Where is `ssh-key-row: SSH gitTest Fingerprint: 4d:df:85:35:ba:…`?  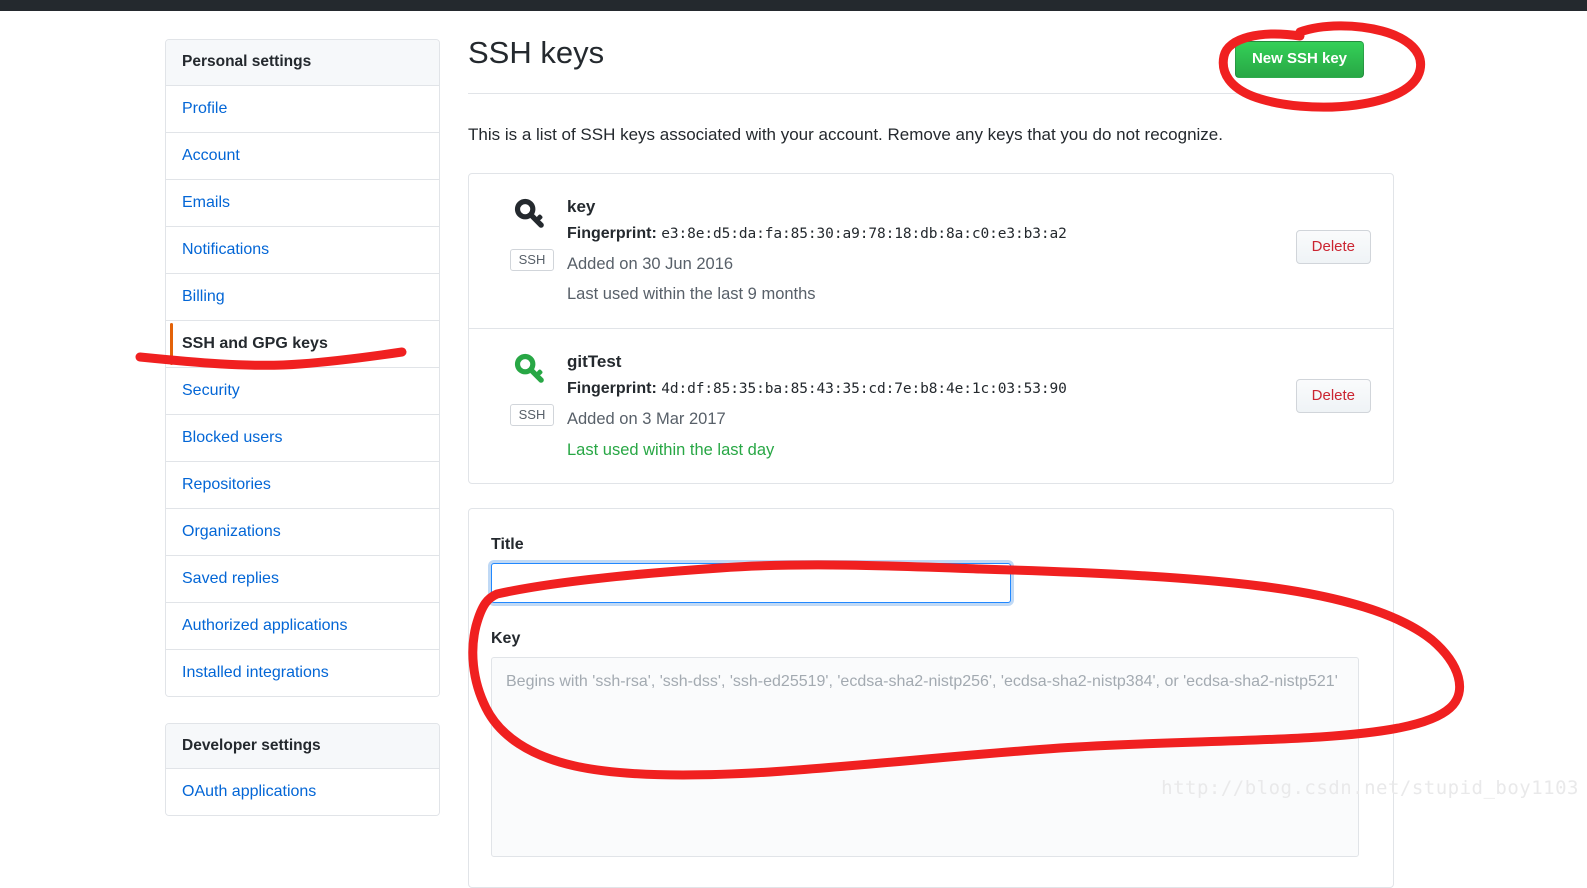 ssh-key-row: SSH gitTest Fingerprint: 4d:df:85:35:ba:… is located at coordinates (931, 406).